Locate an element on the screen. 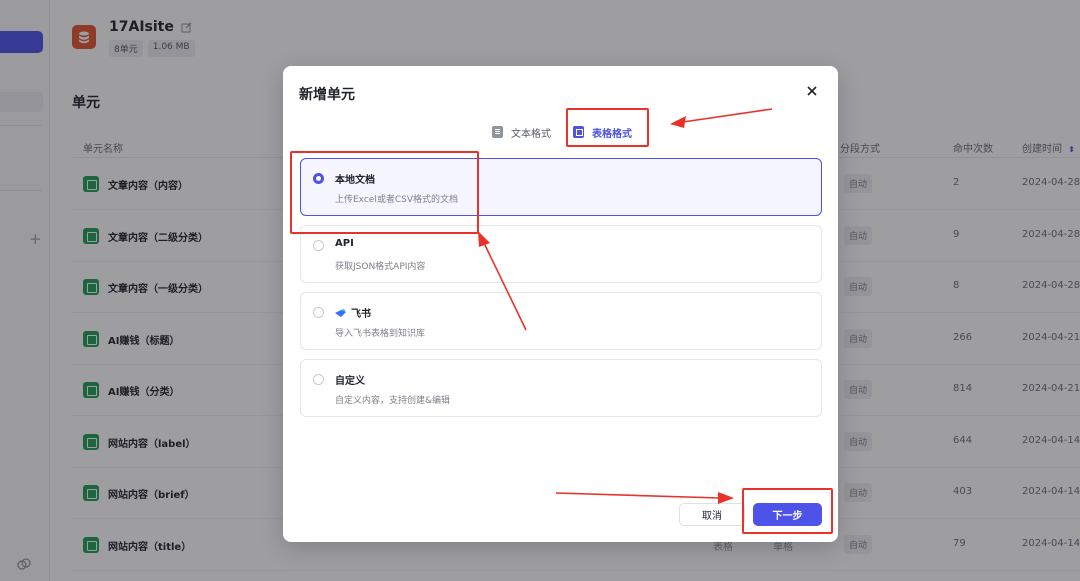 This screenshot has height=581, width=1080. option-description: 获取JSON格式API内容 is located at coordinates (380, 267).